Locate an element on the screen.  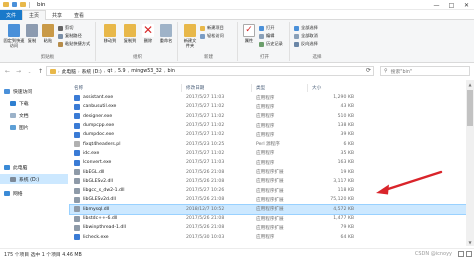
nav-item-pictures: 图片 is located at coordinates (34, 127).